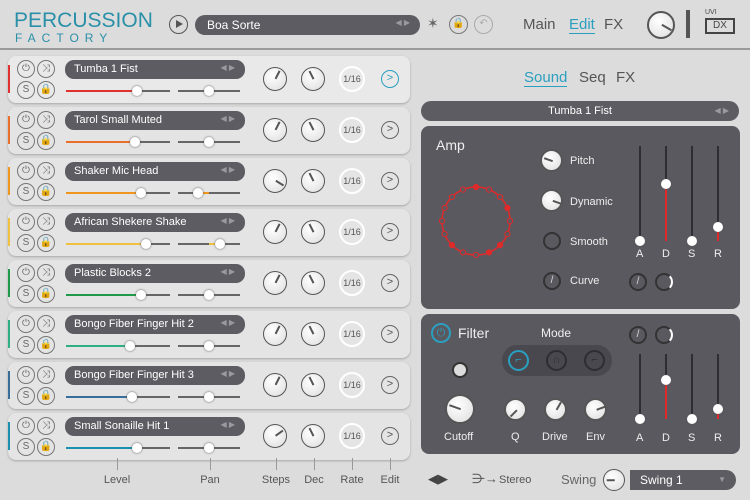  What do you see at coordinates (460, 409) in the screenshot?
I see `cutoff-knob` at bounding box center [460, 409].